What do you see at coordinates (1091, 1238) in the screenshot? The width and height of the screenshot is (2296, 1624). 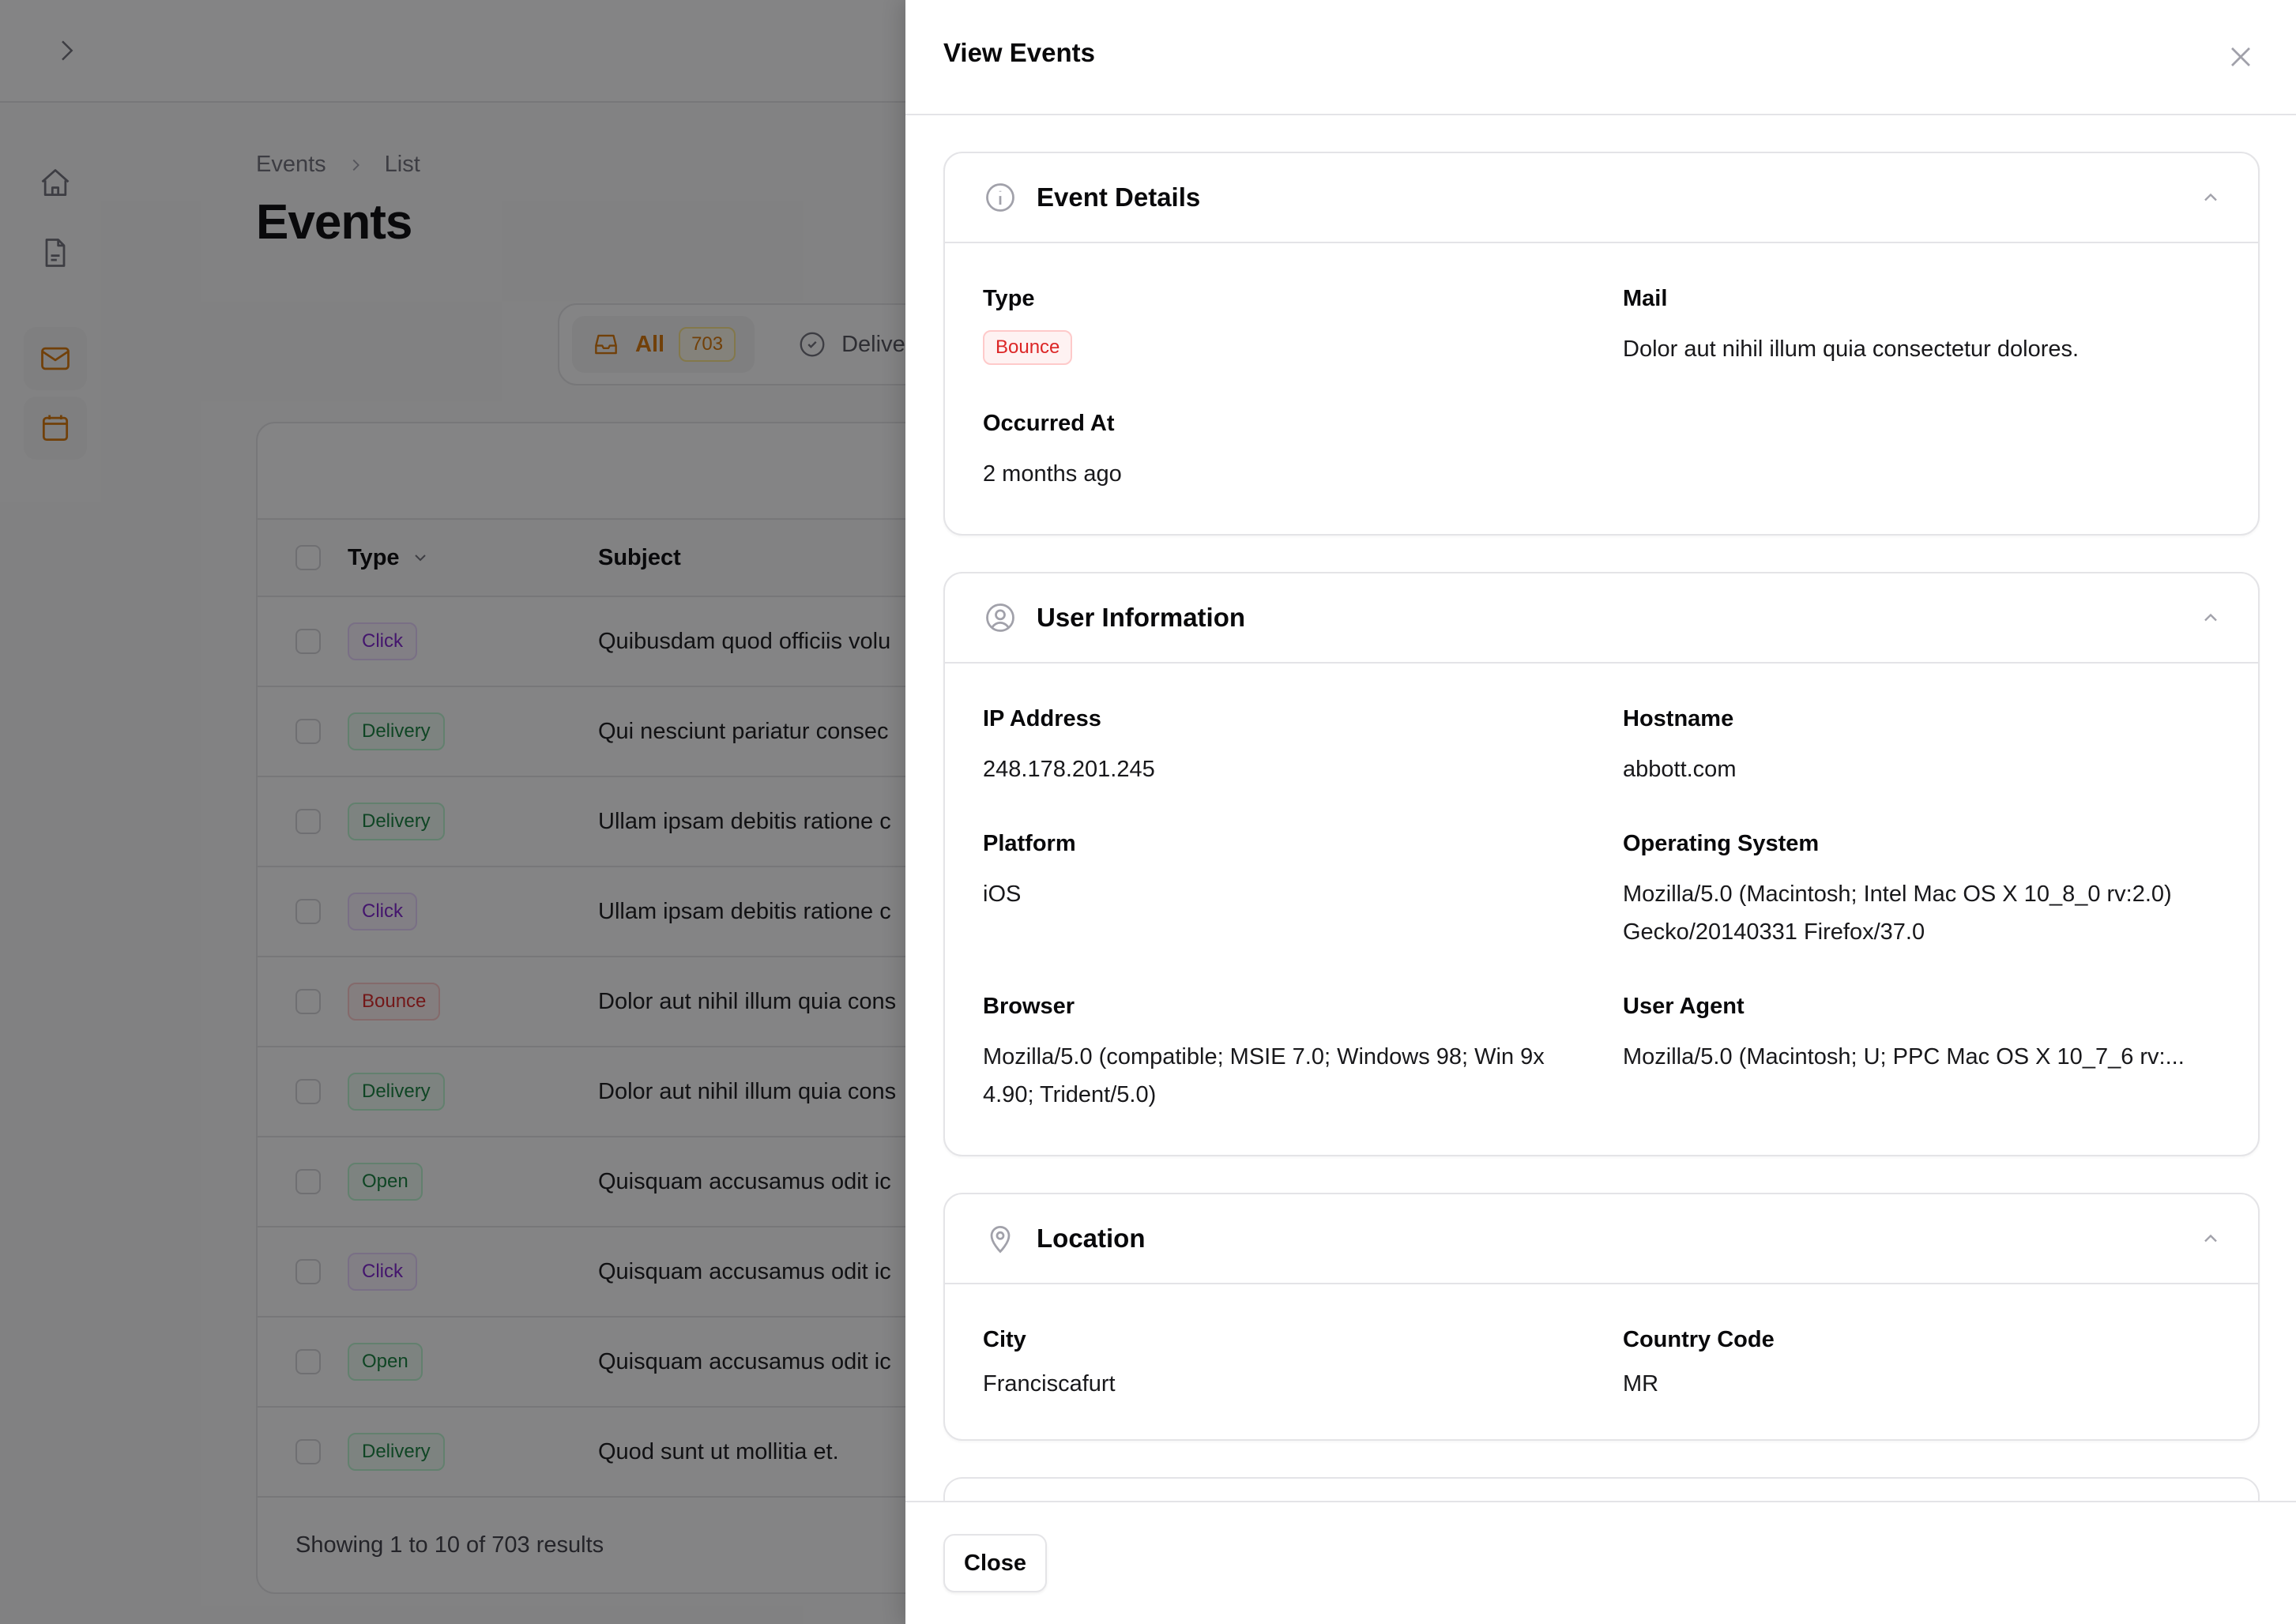 I see `section-title: Location` at bounding box center [1091, 1238].